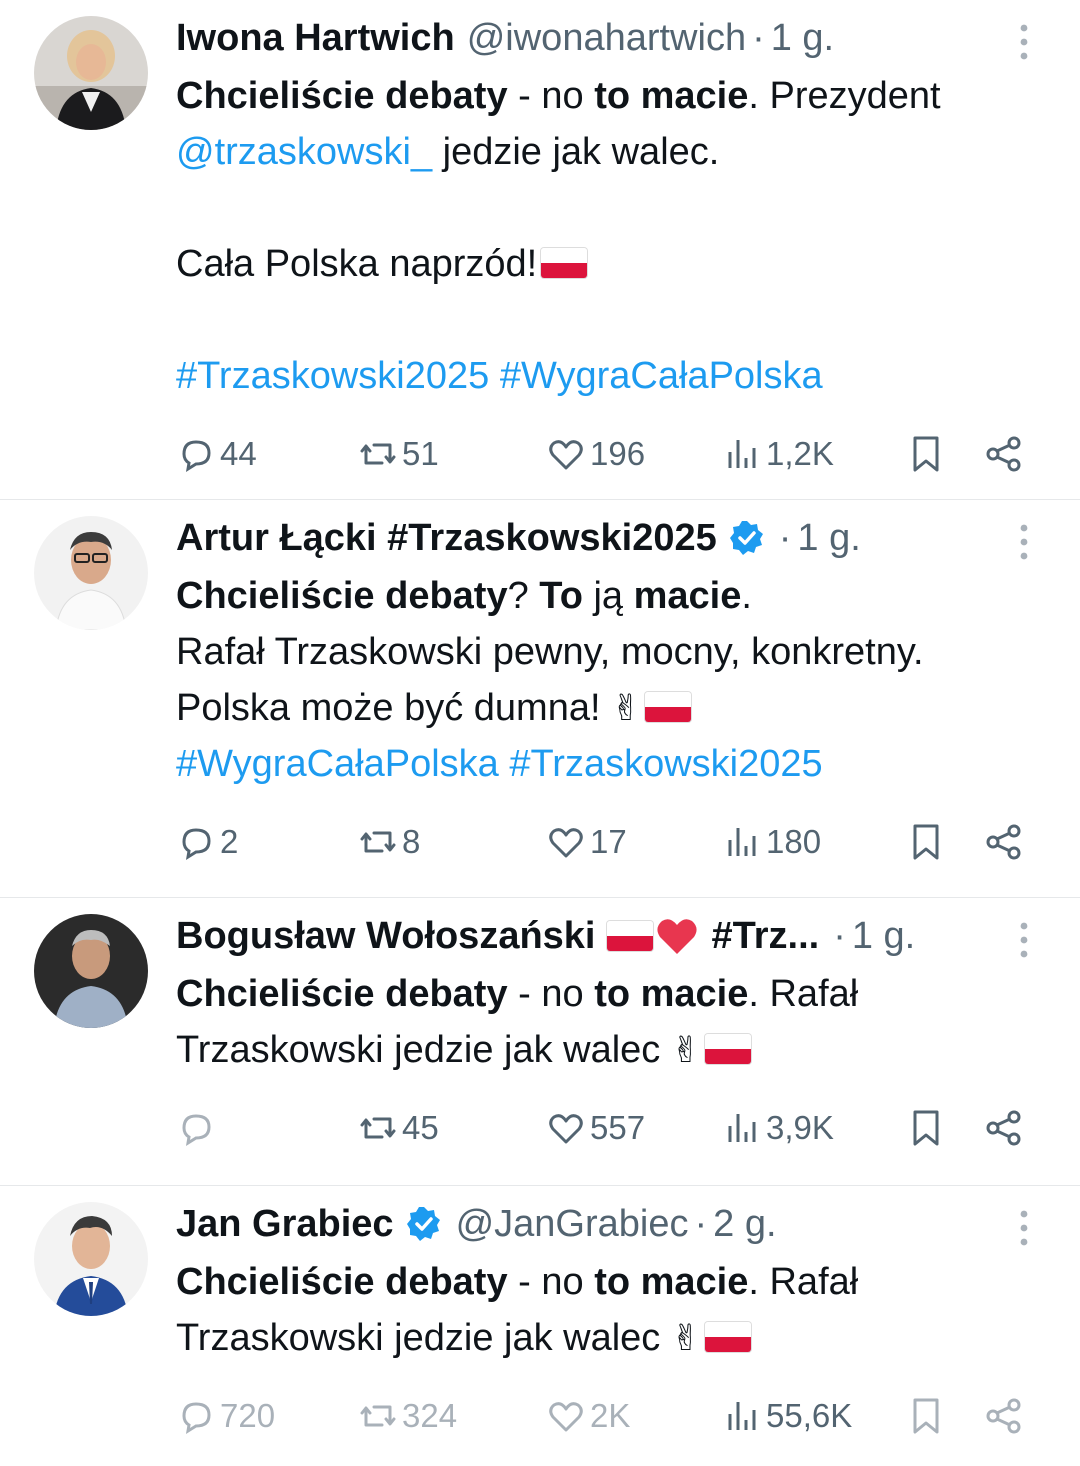 Image resolution: width=1080 pixels, height=1466 pixels. Describe the element at coordinates (572, 1224) in the screenshot. I see `author-handle: @JanGrabiec` at that location.